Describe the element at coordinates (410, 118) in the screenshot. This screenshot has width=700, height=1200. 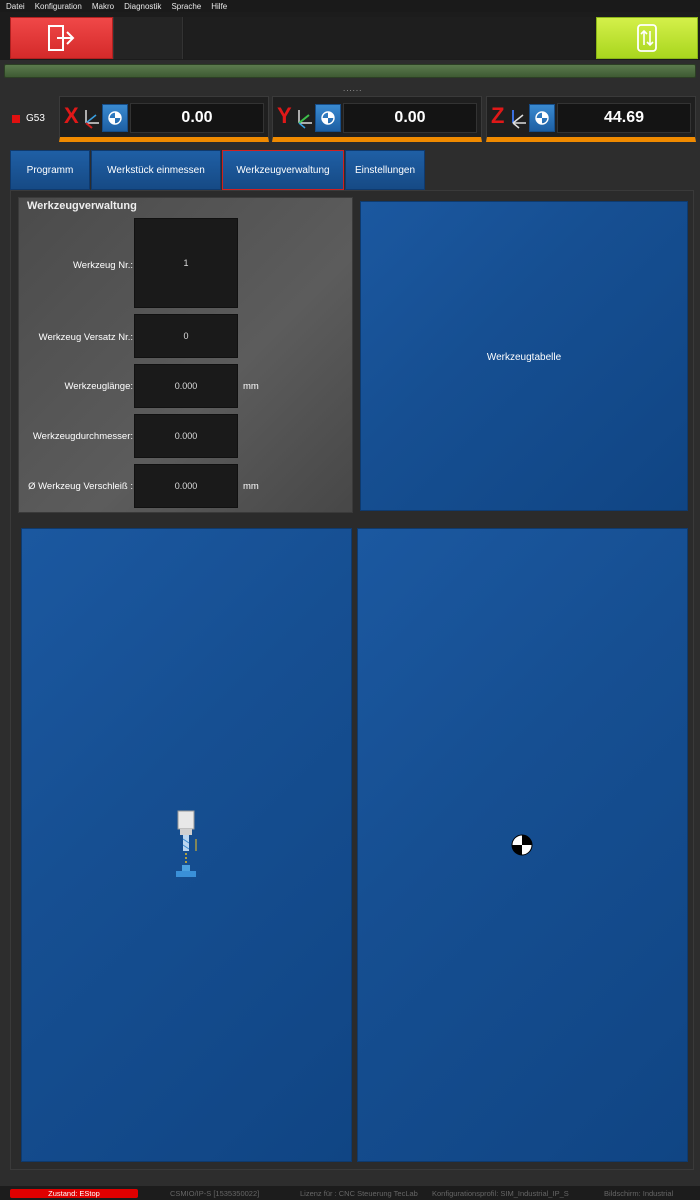
I see `axis-y-value: 0.00` at that location.